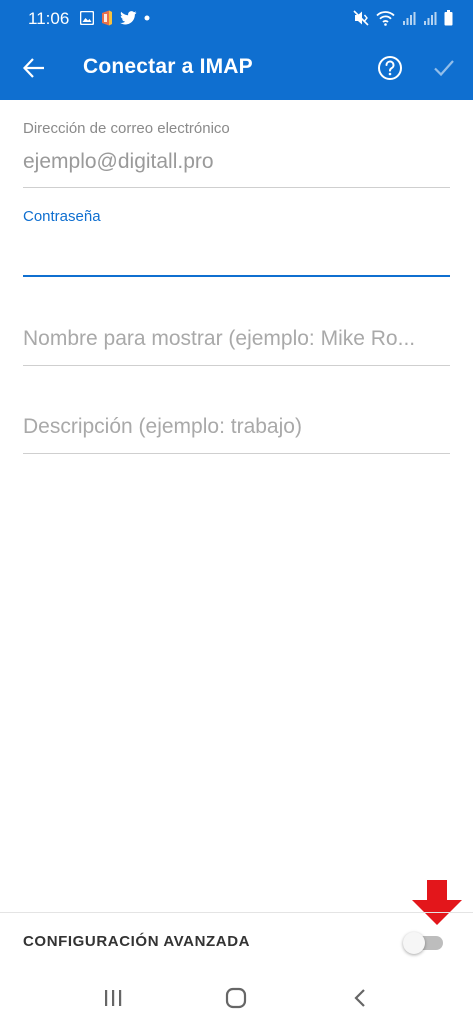  Describe the element at coordinates (62, 216) in the screenshot. I see `password-label: Contraseña` at that location.